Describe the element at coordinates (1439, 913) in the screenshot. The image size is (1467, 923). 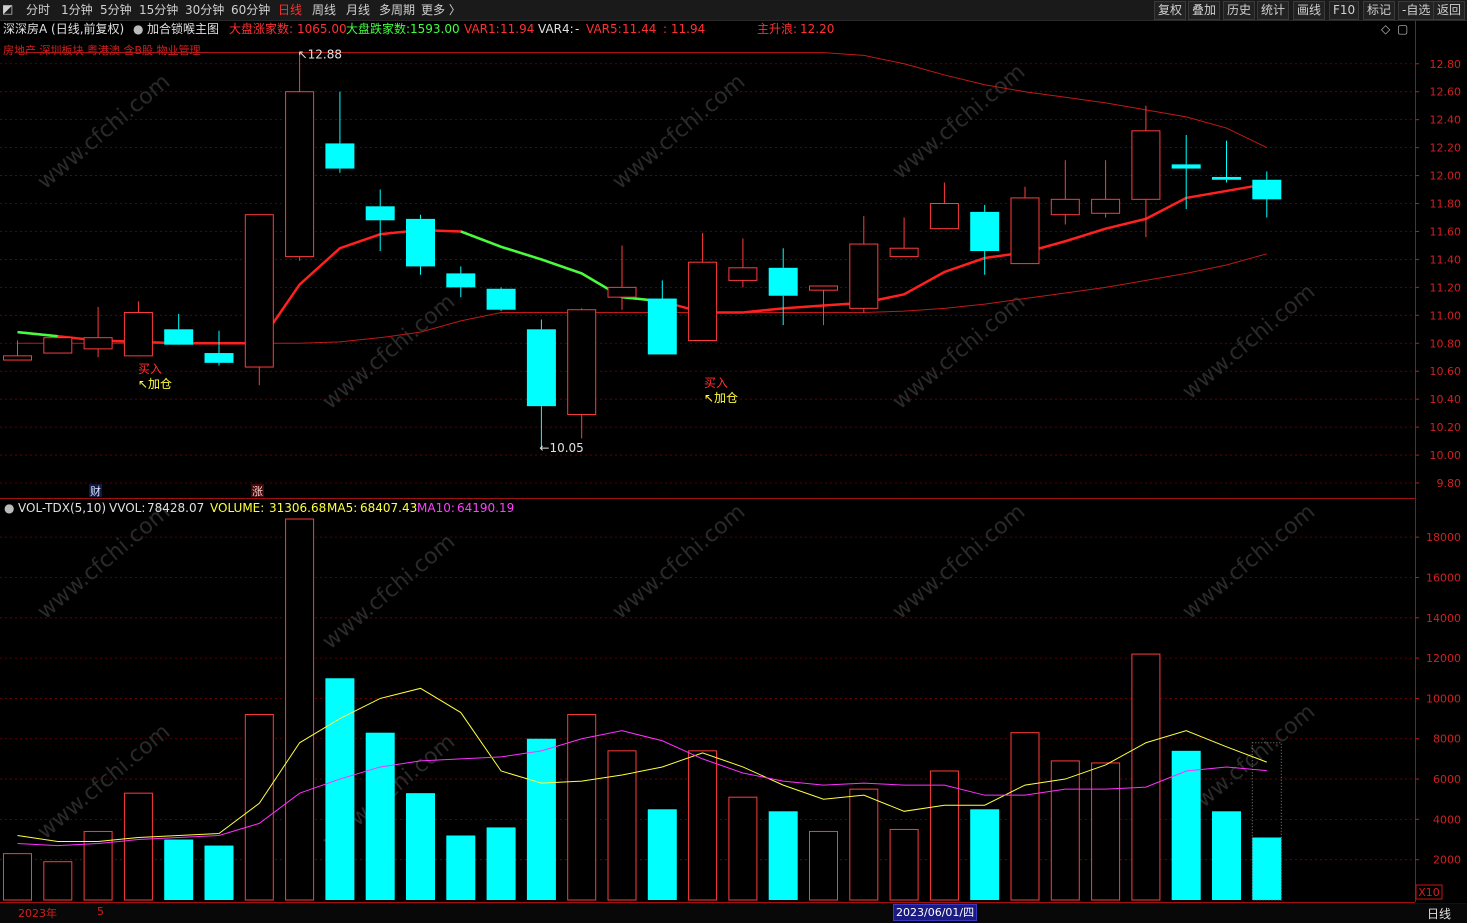
I see `period-indicator: 日线` at that location.